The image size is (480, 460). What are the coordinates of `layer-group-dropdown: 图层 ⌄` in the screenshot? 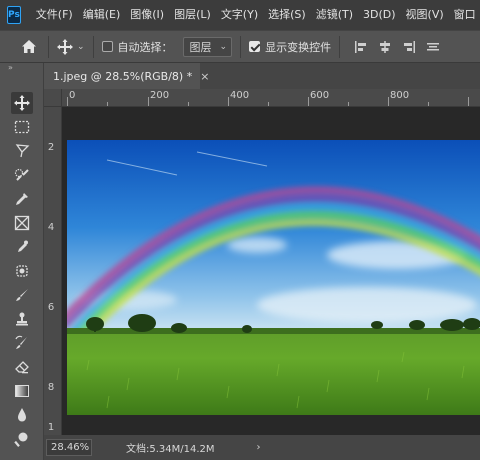 It's located at (207, 46).